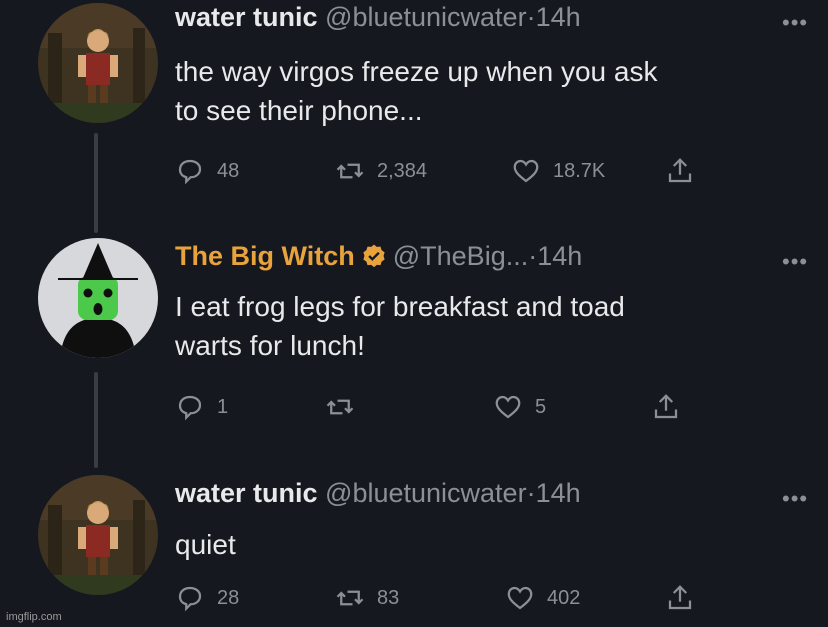 This screenshot has width=828, height=627. I want to click on like-count: 402, so click(564, 597).